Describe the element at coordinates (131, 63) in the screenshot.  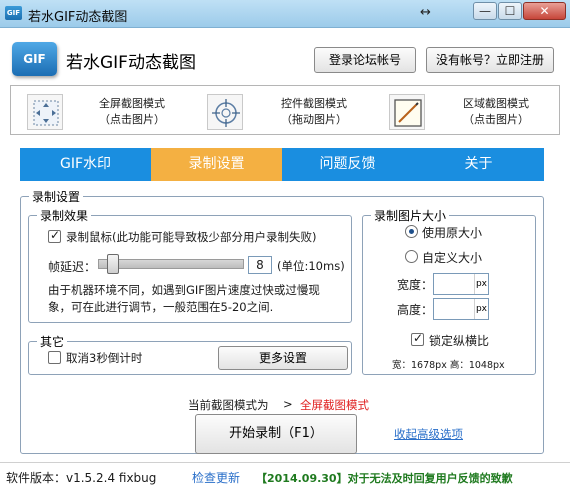
I see `app-name: 若水GIF动态截图` at that location.